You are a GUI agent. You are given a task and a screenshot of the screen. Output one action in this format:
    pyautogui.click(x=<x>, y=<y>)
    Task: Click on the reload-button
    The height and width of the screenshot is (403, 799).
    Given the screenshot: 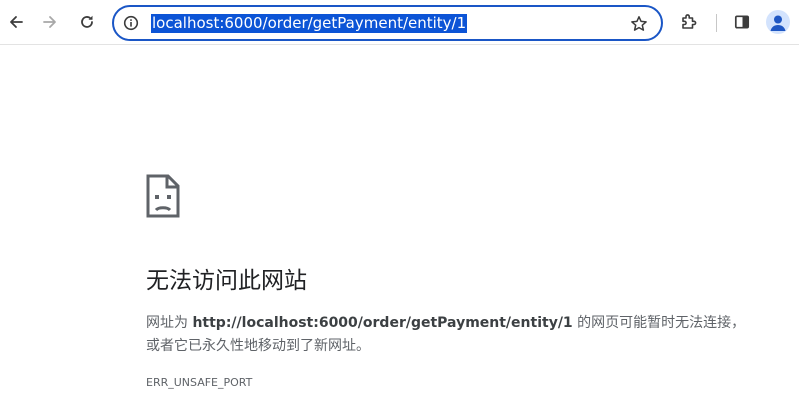 What is the action you would take?
    pyautogui.click(x=87, y=22)
    